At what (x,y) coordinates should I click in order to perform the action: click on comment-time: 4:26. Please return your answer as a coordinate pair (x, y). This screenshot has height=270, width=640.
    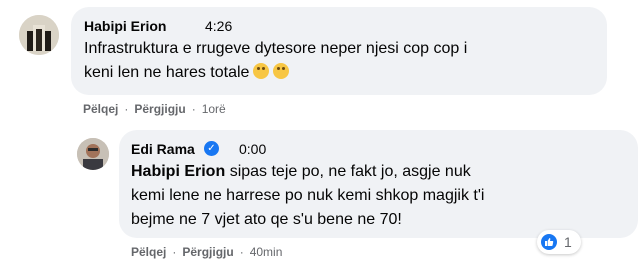
    Looking at the image, I should click on (218, 26).